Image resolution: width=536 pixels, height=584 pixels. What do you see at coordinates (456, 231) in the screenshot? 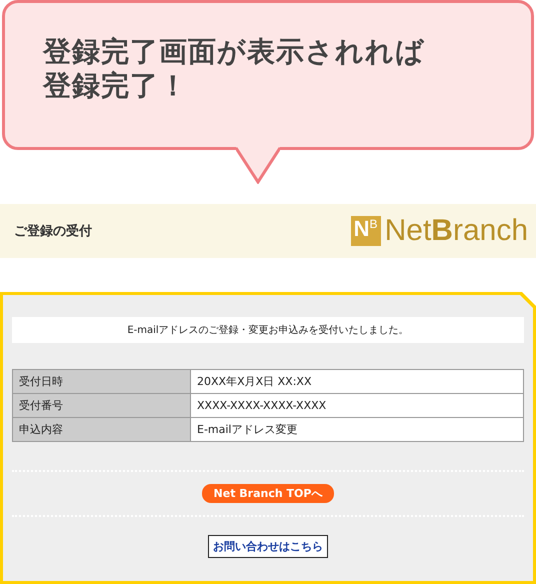
I see `logo-text: NetBranch` at bounding box center [456, 231].